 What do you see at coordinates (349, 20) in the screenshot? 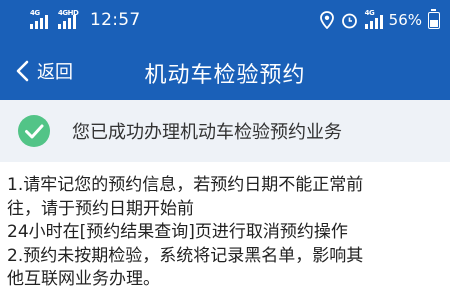
I see `alarm-icon` at bounding box center [349, 20].